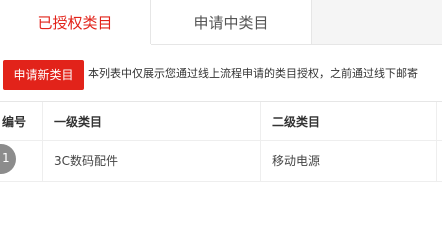 This screenshot has width=442, height=240. I want to click on table-column-divider, so click(436, 141).